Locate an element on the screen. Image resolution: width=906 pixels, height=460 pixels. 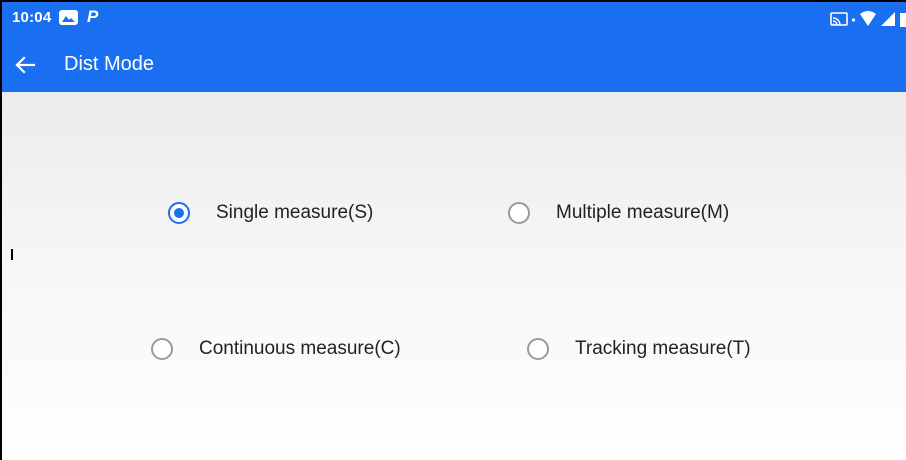
parking-icon: P is located at coordinates (93, 16).